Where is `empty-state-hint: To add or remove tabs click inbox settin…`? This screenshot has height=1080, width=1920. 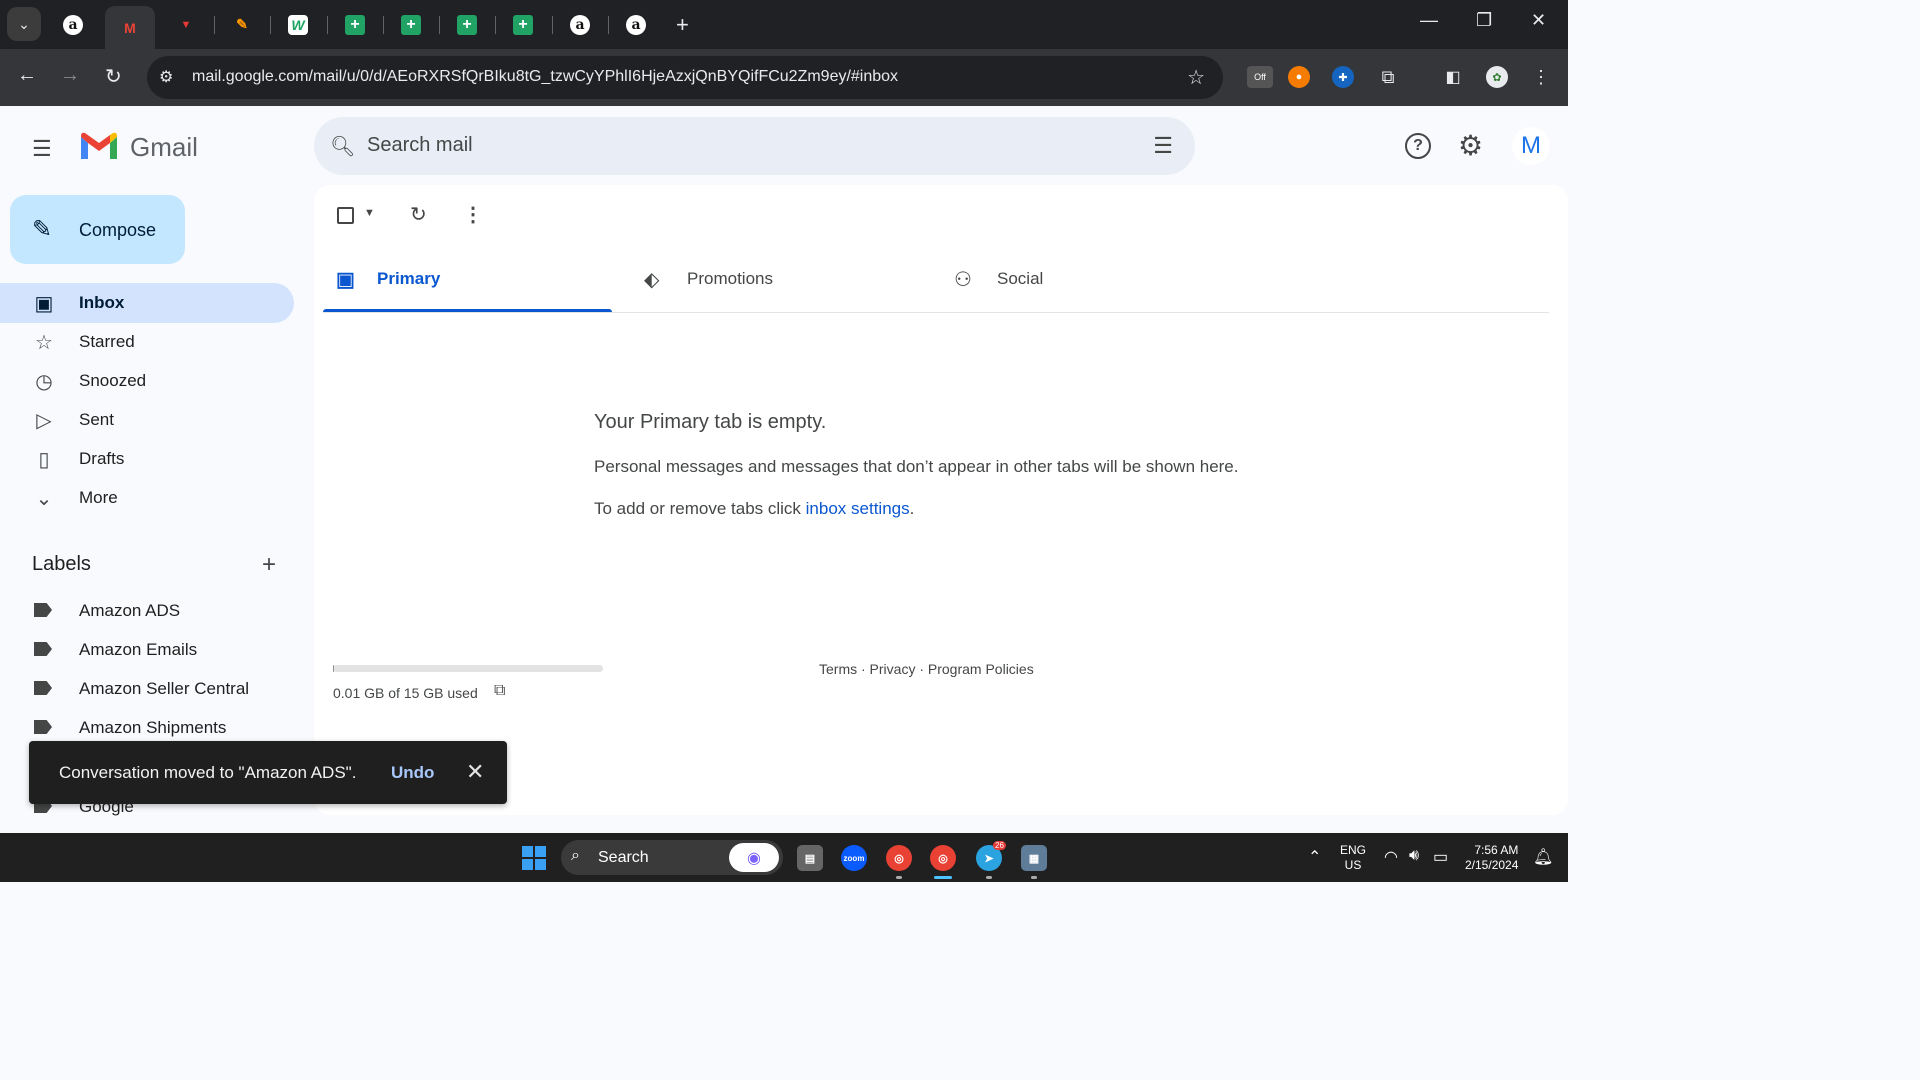
empty-state-hint: To add or remove tabs click inbox settin… is located at coordinates (754, 509).